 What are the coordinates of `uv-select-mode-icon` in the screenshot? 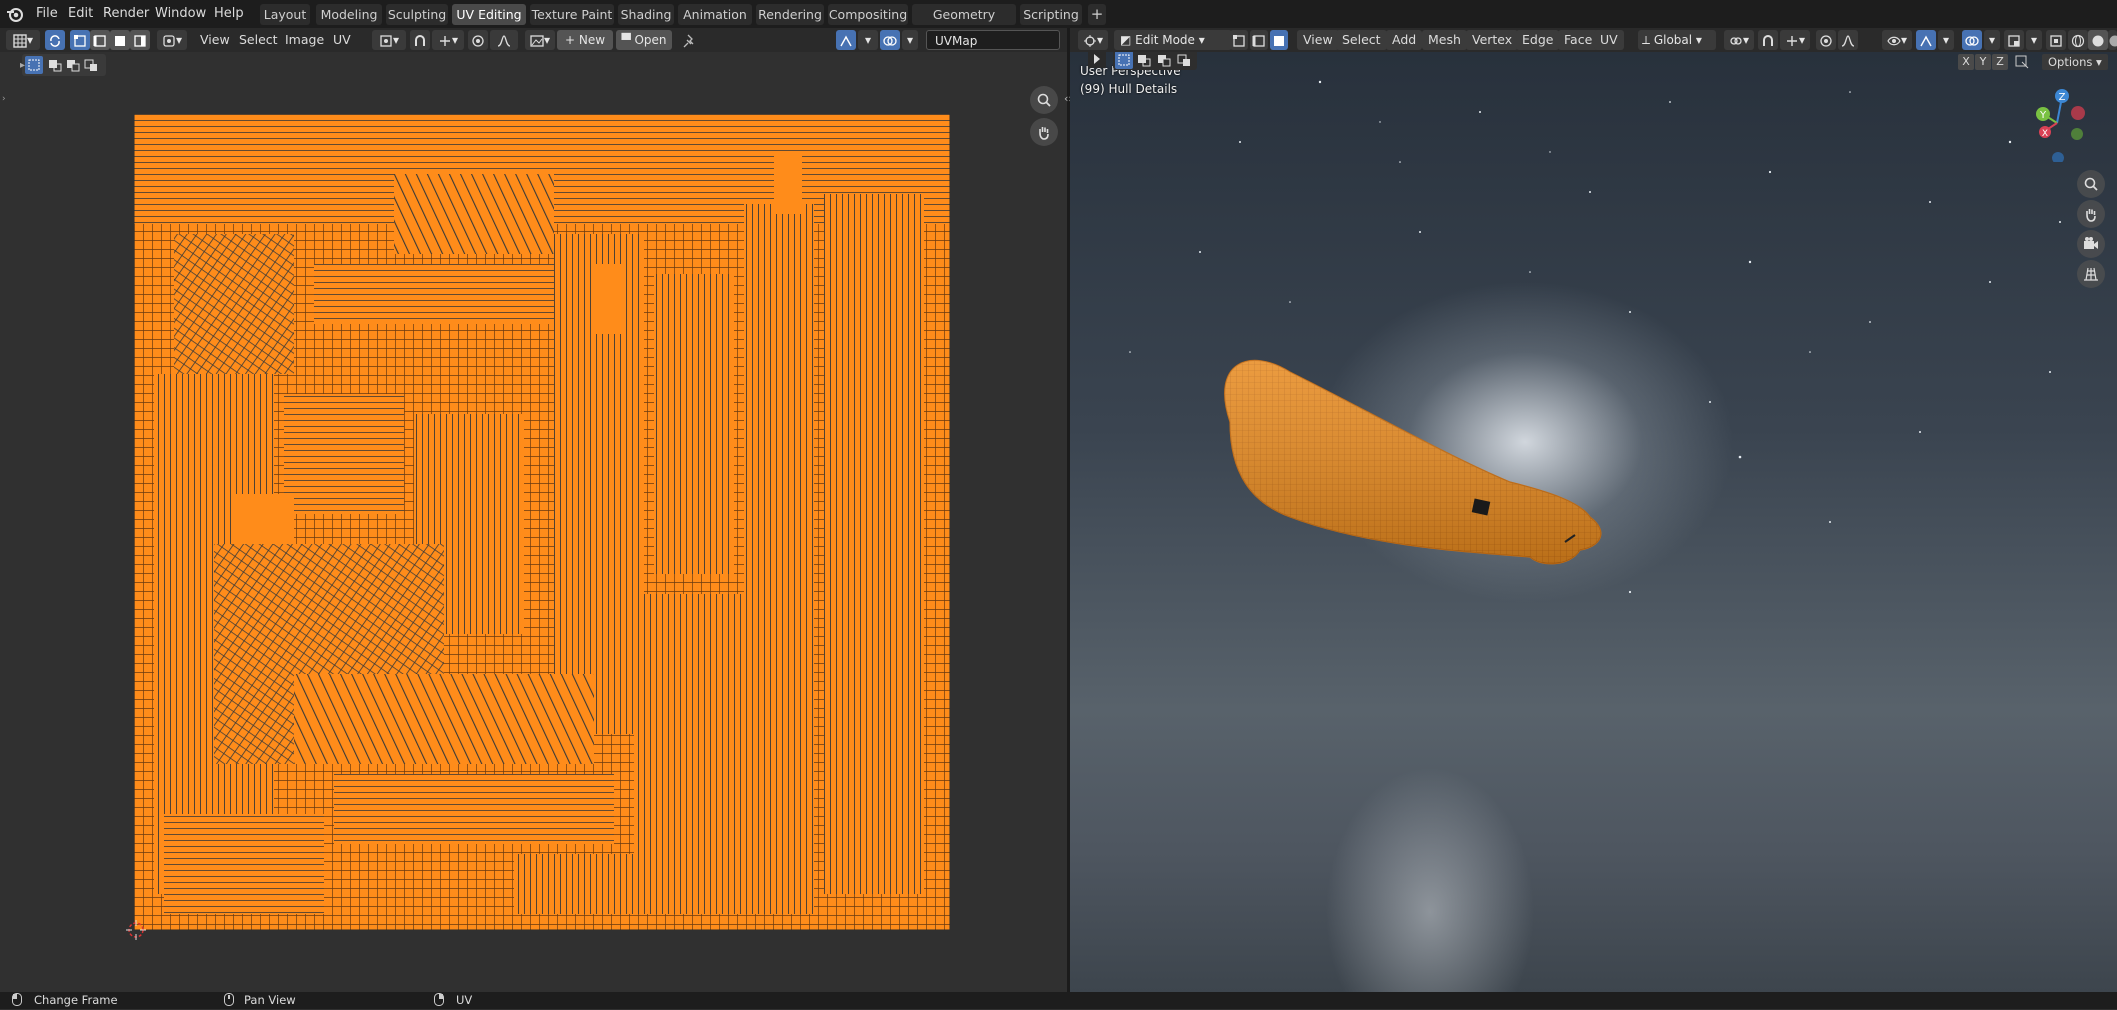 It's located at (846, 40).